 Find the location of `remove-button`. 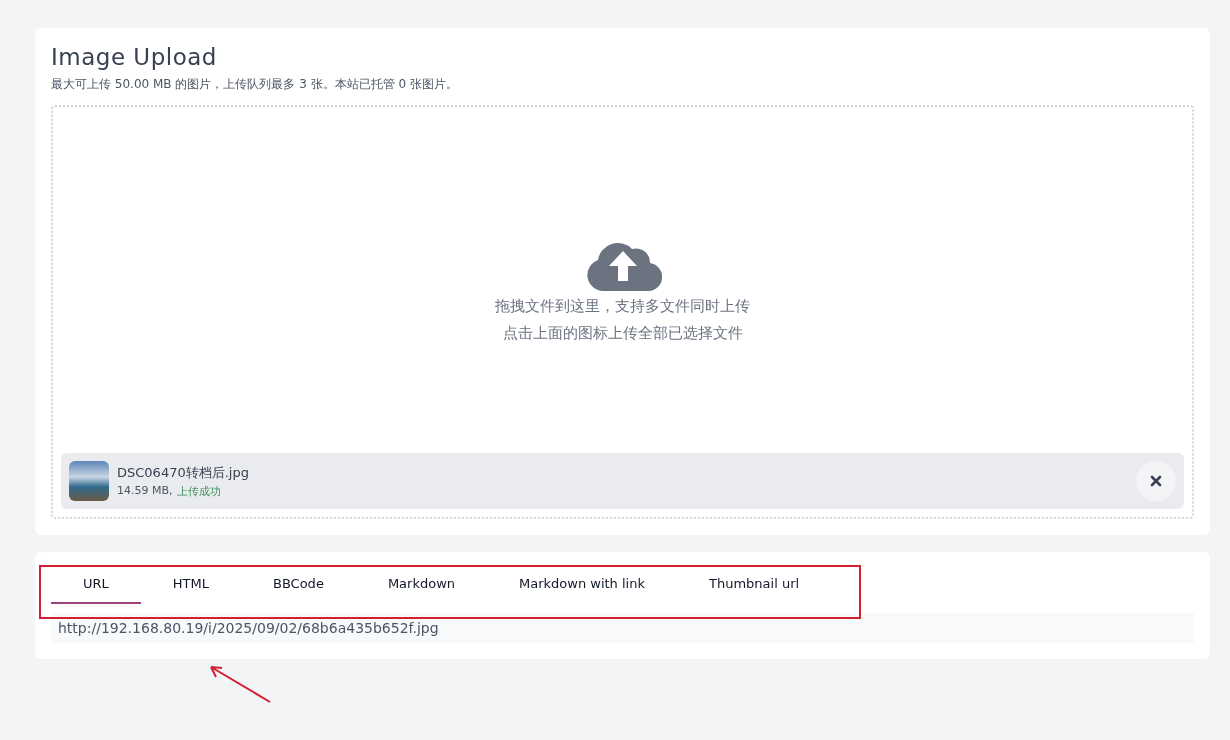

remove-button is located at coordinates (1156, 481).